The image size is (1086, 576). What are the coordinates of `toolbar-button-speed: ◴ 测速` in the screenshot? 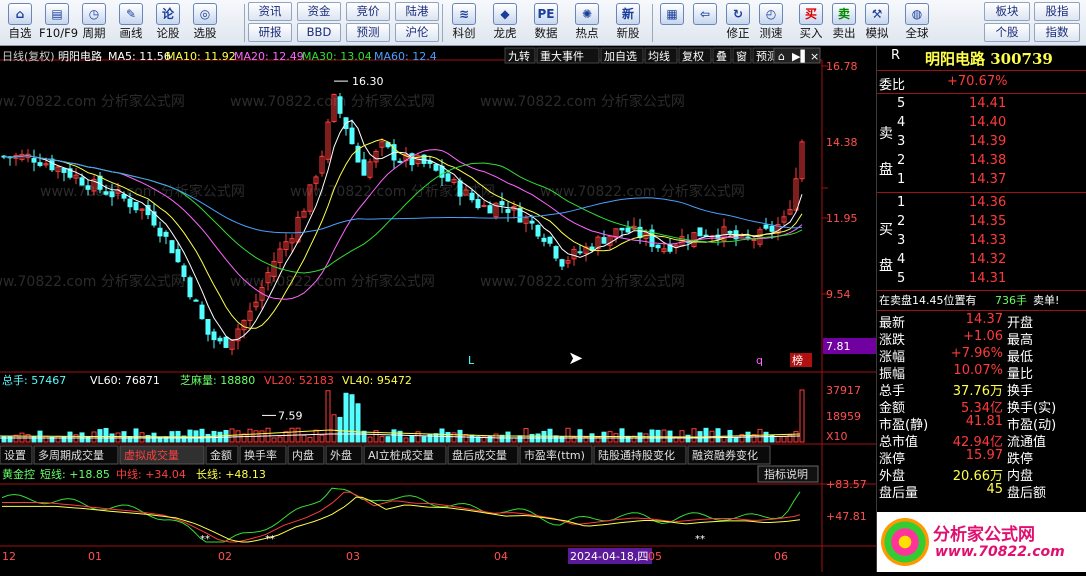 It's located at (771, 23).